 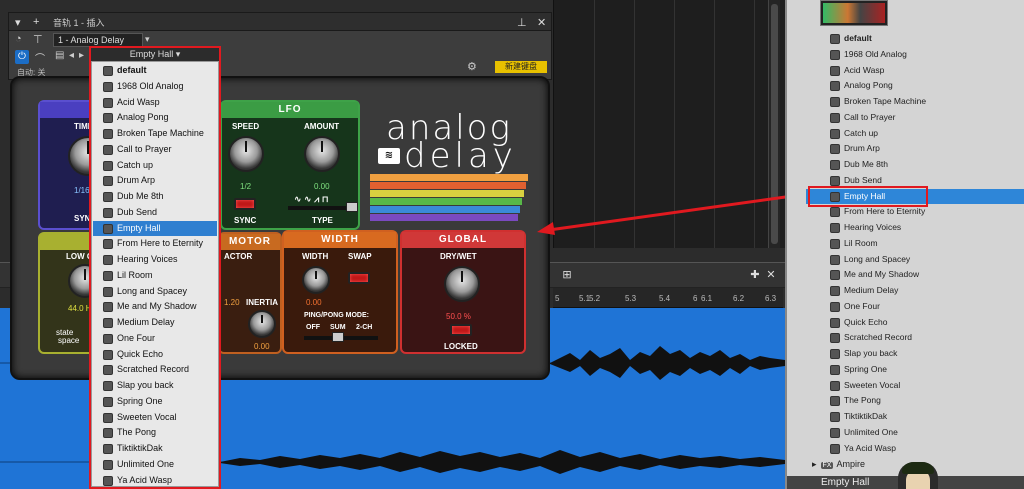 I want to click on avatar-hair, so click(x=918, y=468).